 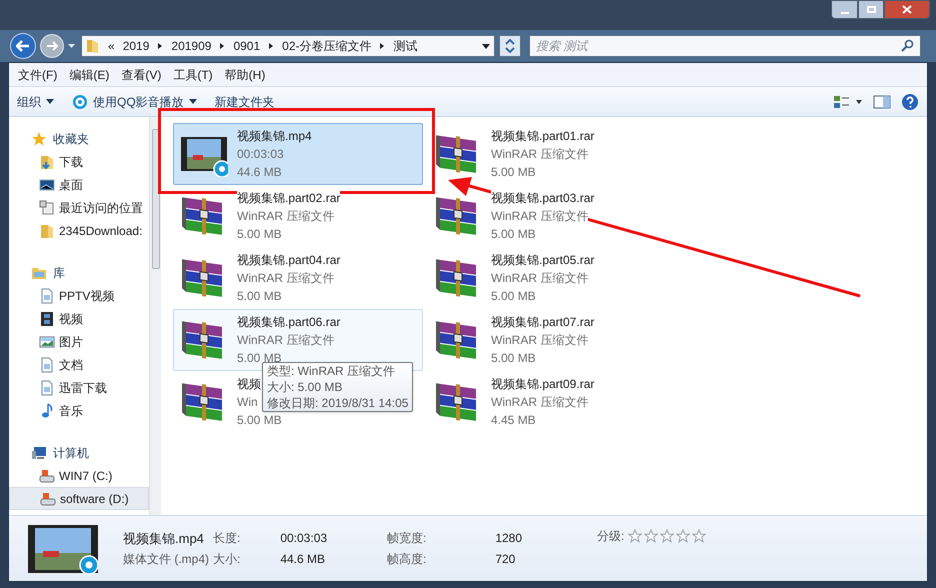 I want to click on left-arrow-icon, so click(x=23, y=46).